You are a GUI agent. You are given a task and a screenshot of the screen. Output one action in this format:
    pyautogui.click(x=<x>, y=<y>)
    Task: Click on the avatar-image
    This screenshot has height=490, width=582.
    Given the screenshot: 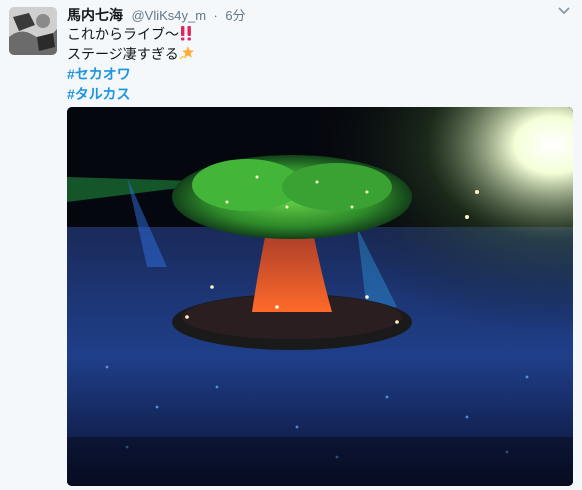 What is the action you would take?
    pyautogui.click(x=33, y=31)
    